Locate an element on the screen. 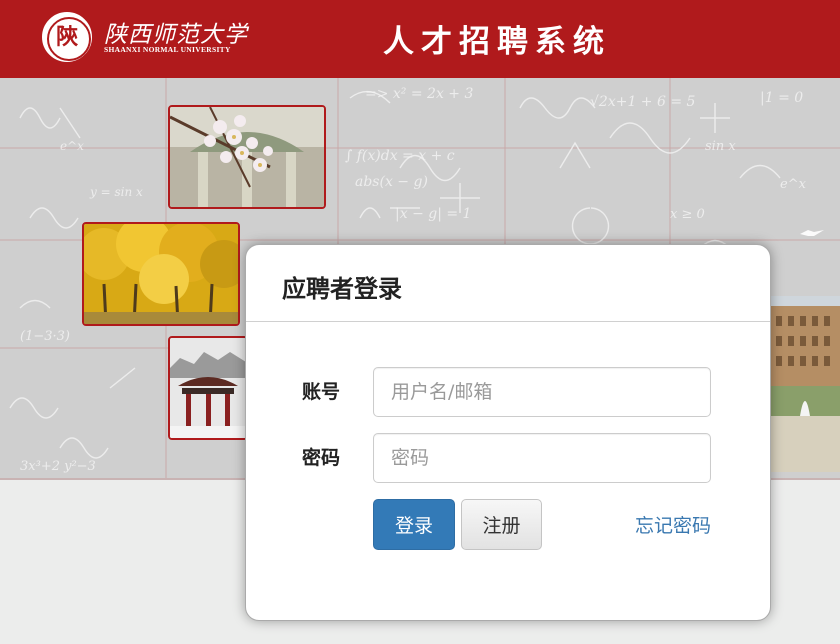 The height and width of the screenshot is (644, 840). university-name-cn: 陕西师范大学 is located at coordinates (176, 35).